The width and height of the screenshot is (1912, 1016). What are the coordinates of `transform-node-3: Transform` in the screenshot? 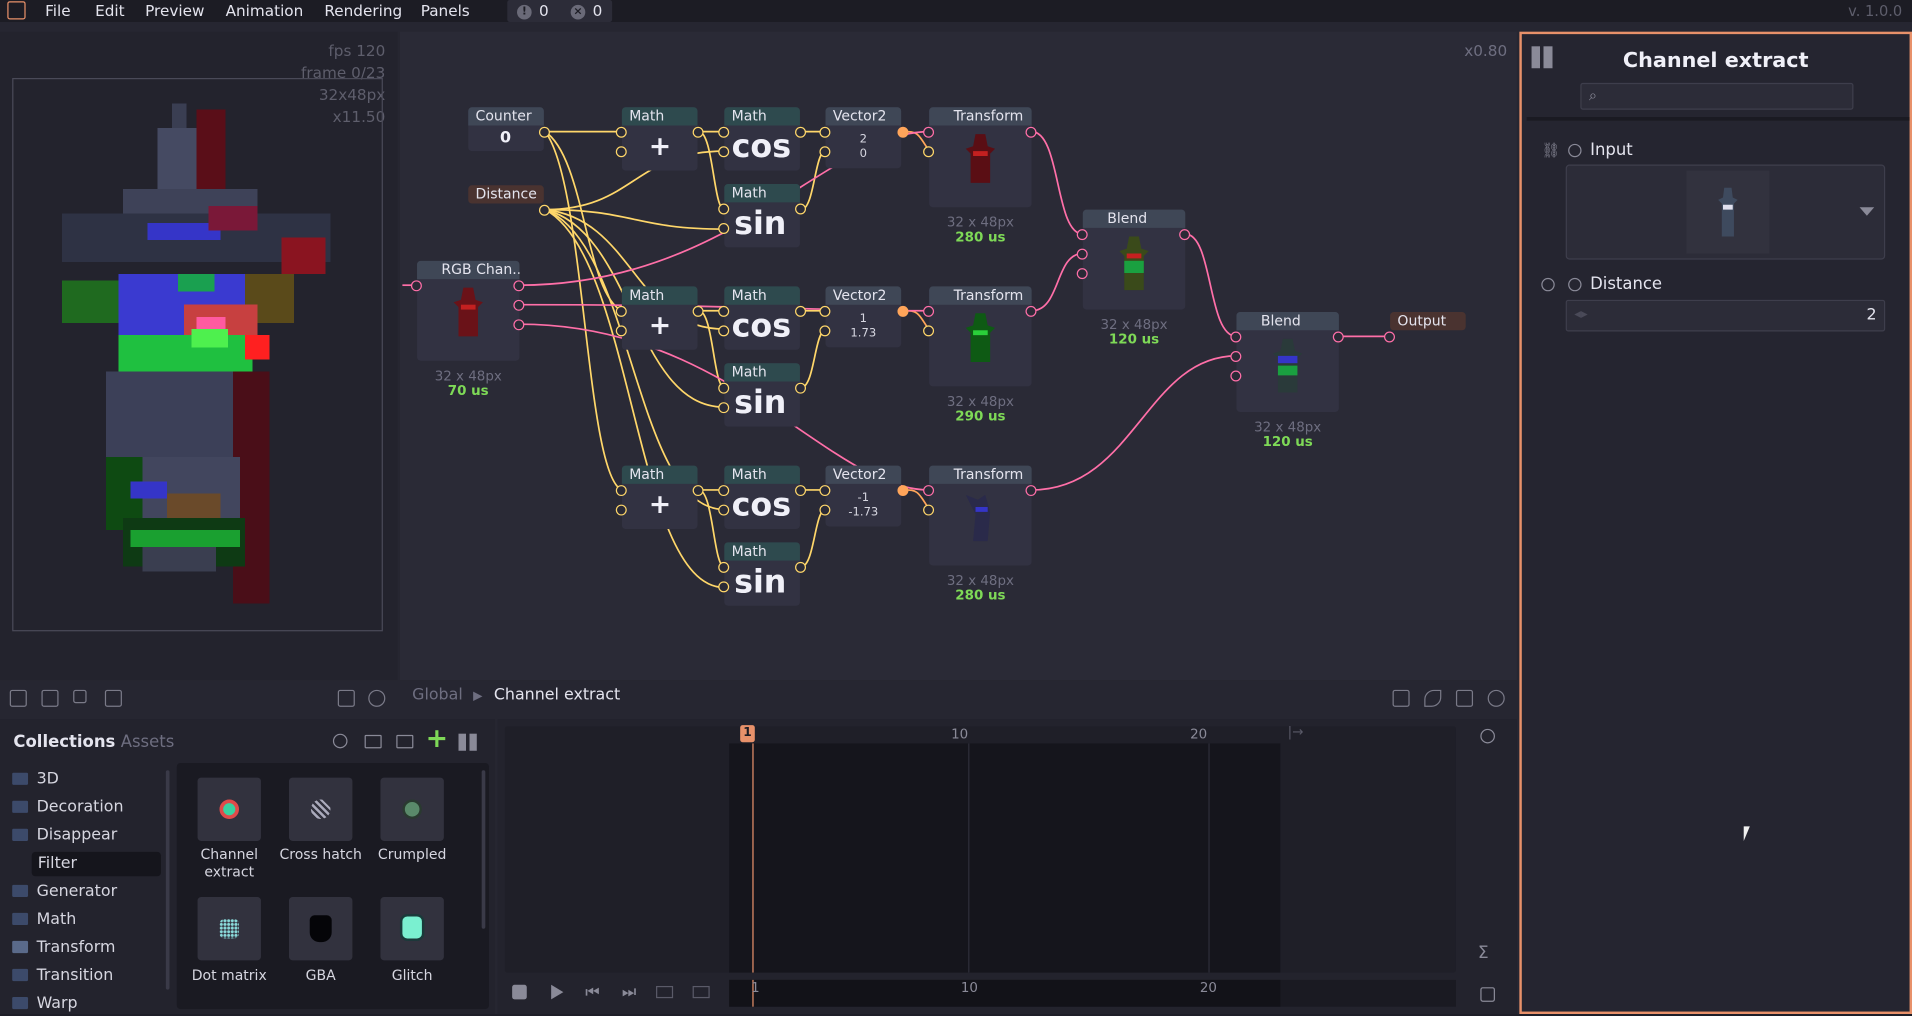 It's located at (980, 515).